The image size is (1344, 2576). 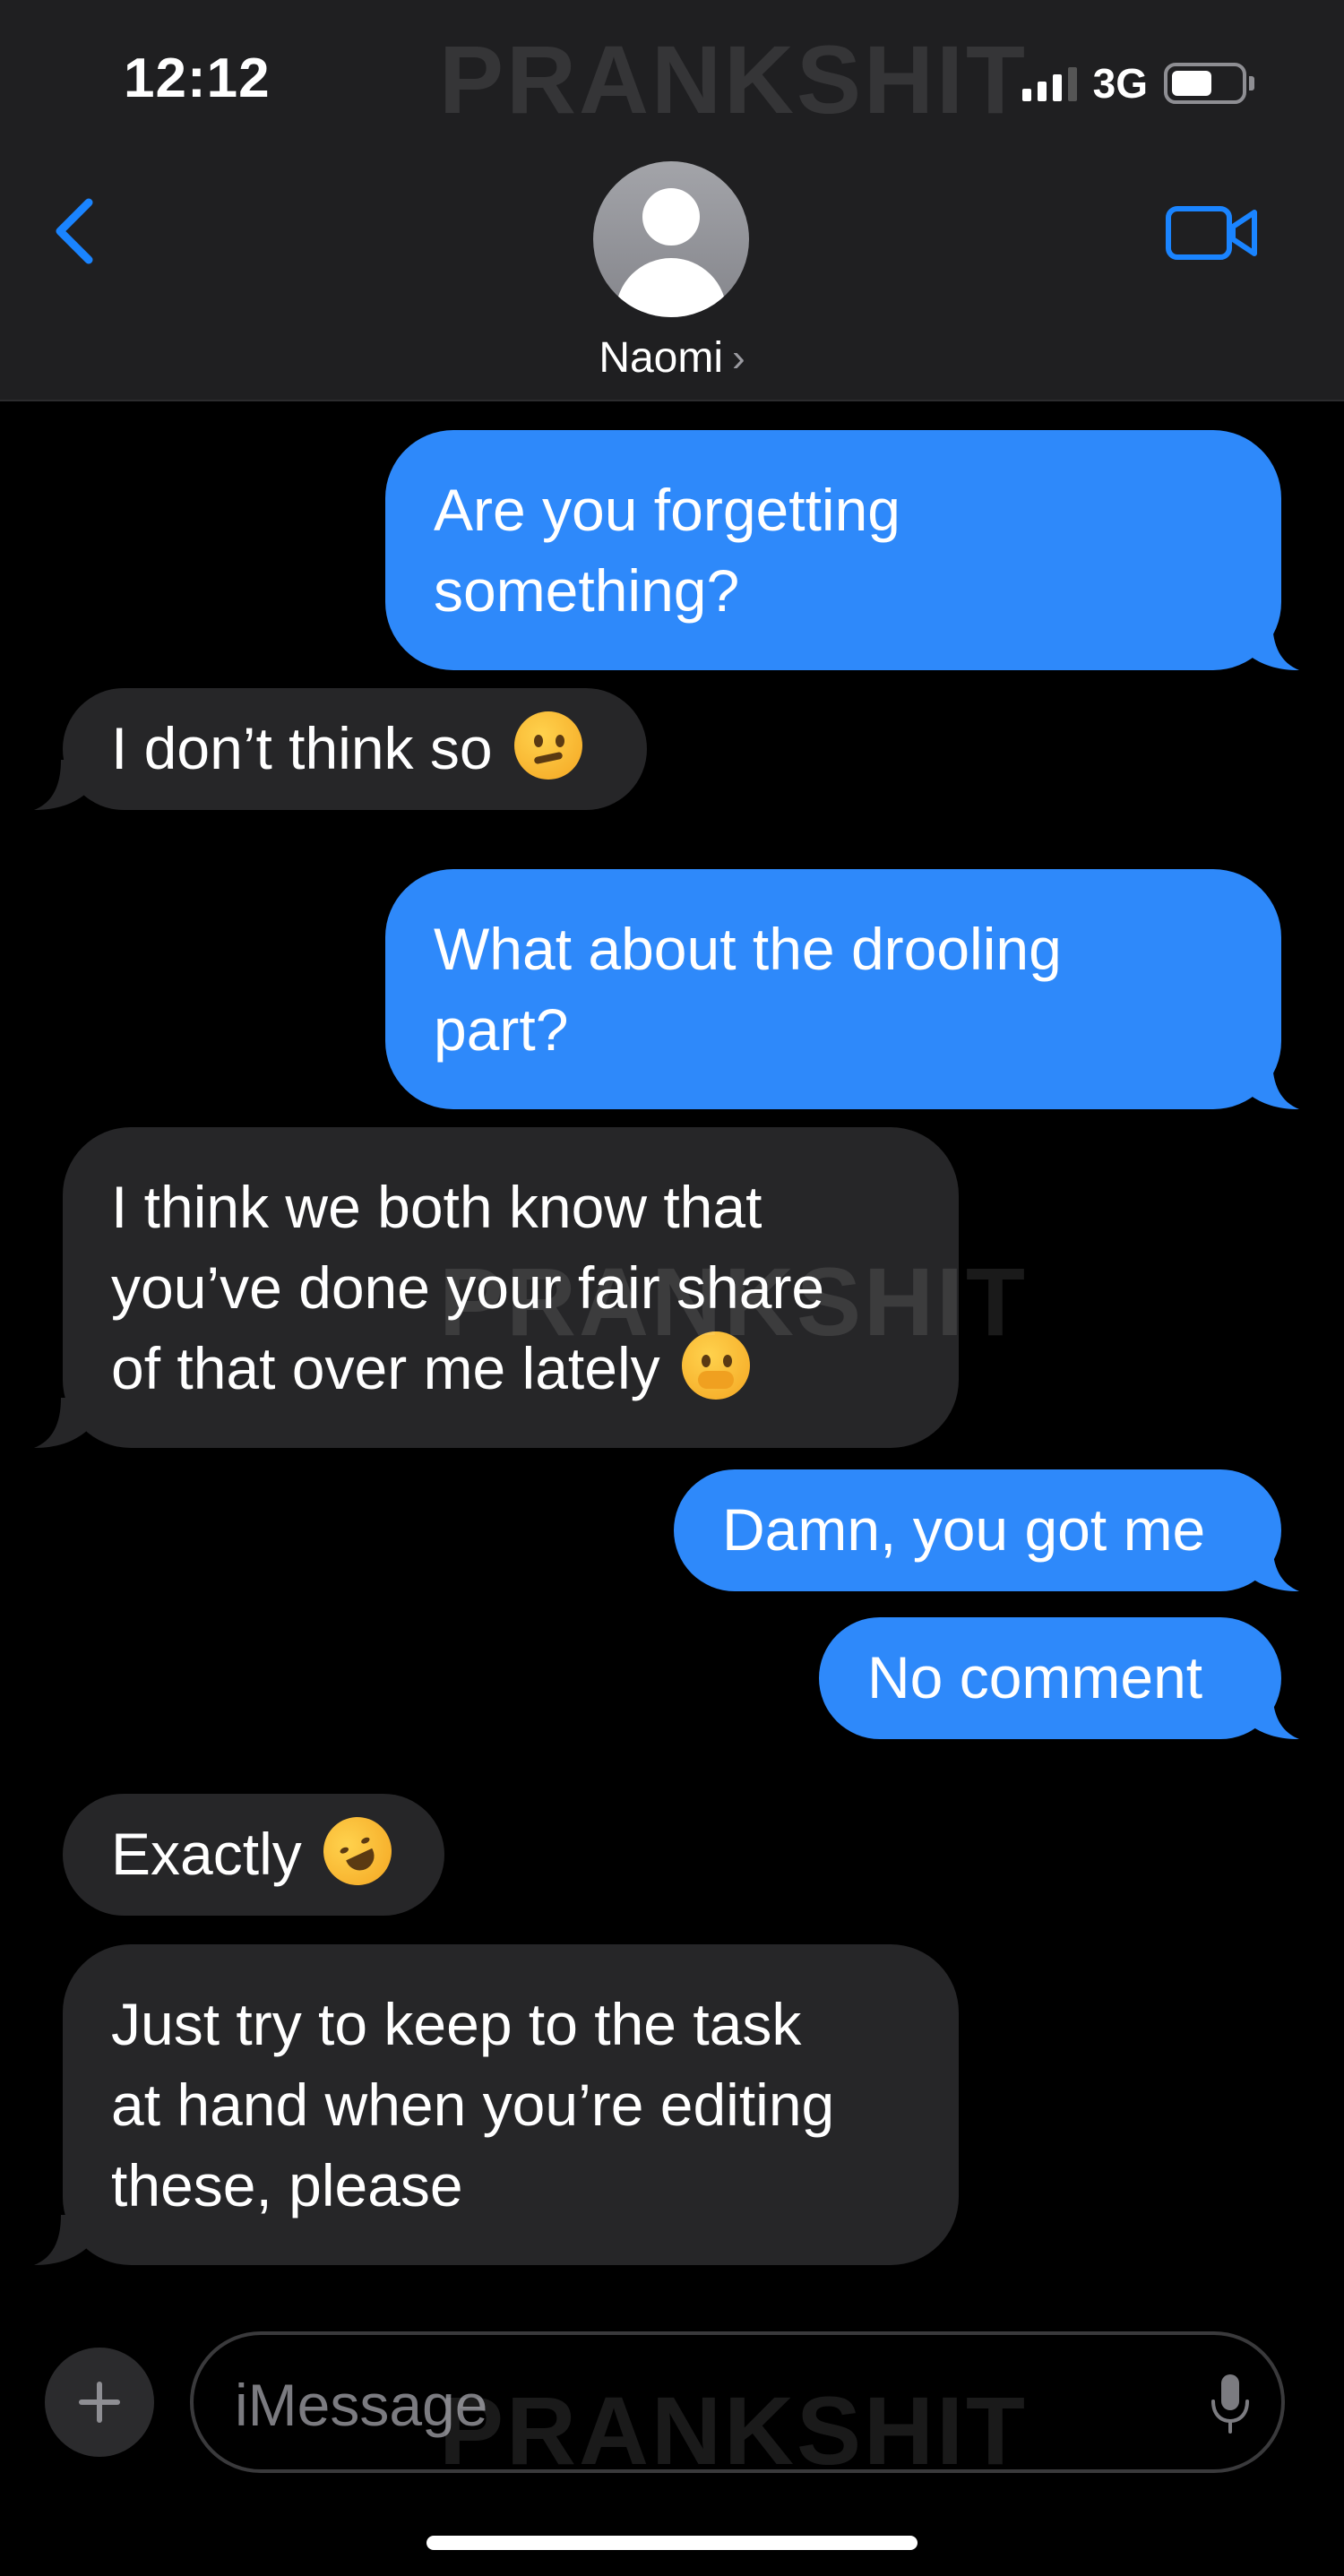 I want to click on message-bubble-outgoing: What about the drooling part?, so click(x=842, y=989).